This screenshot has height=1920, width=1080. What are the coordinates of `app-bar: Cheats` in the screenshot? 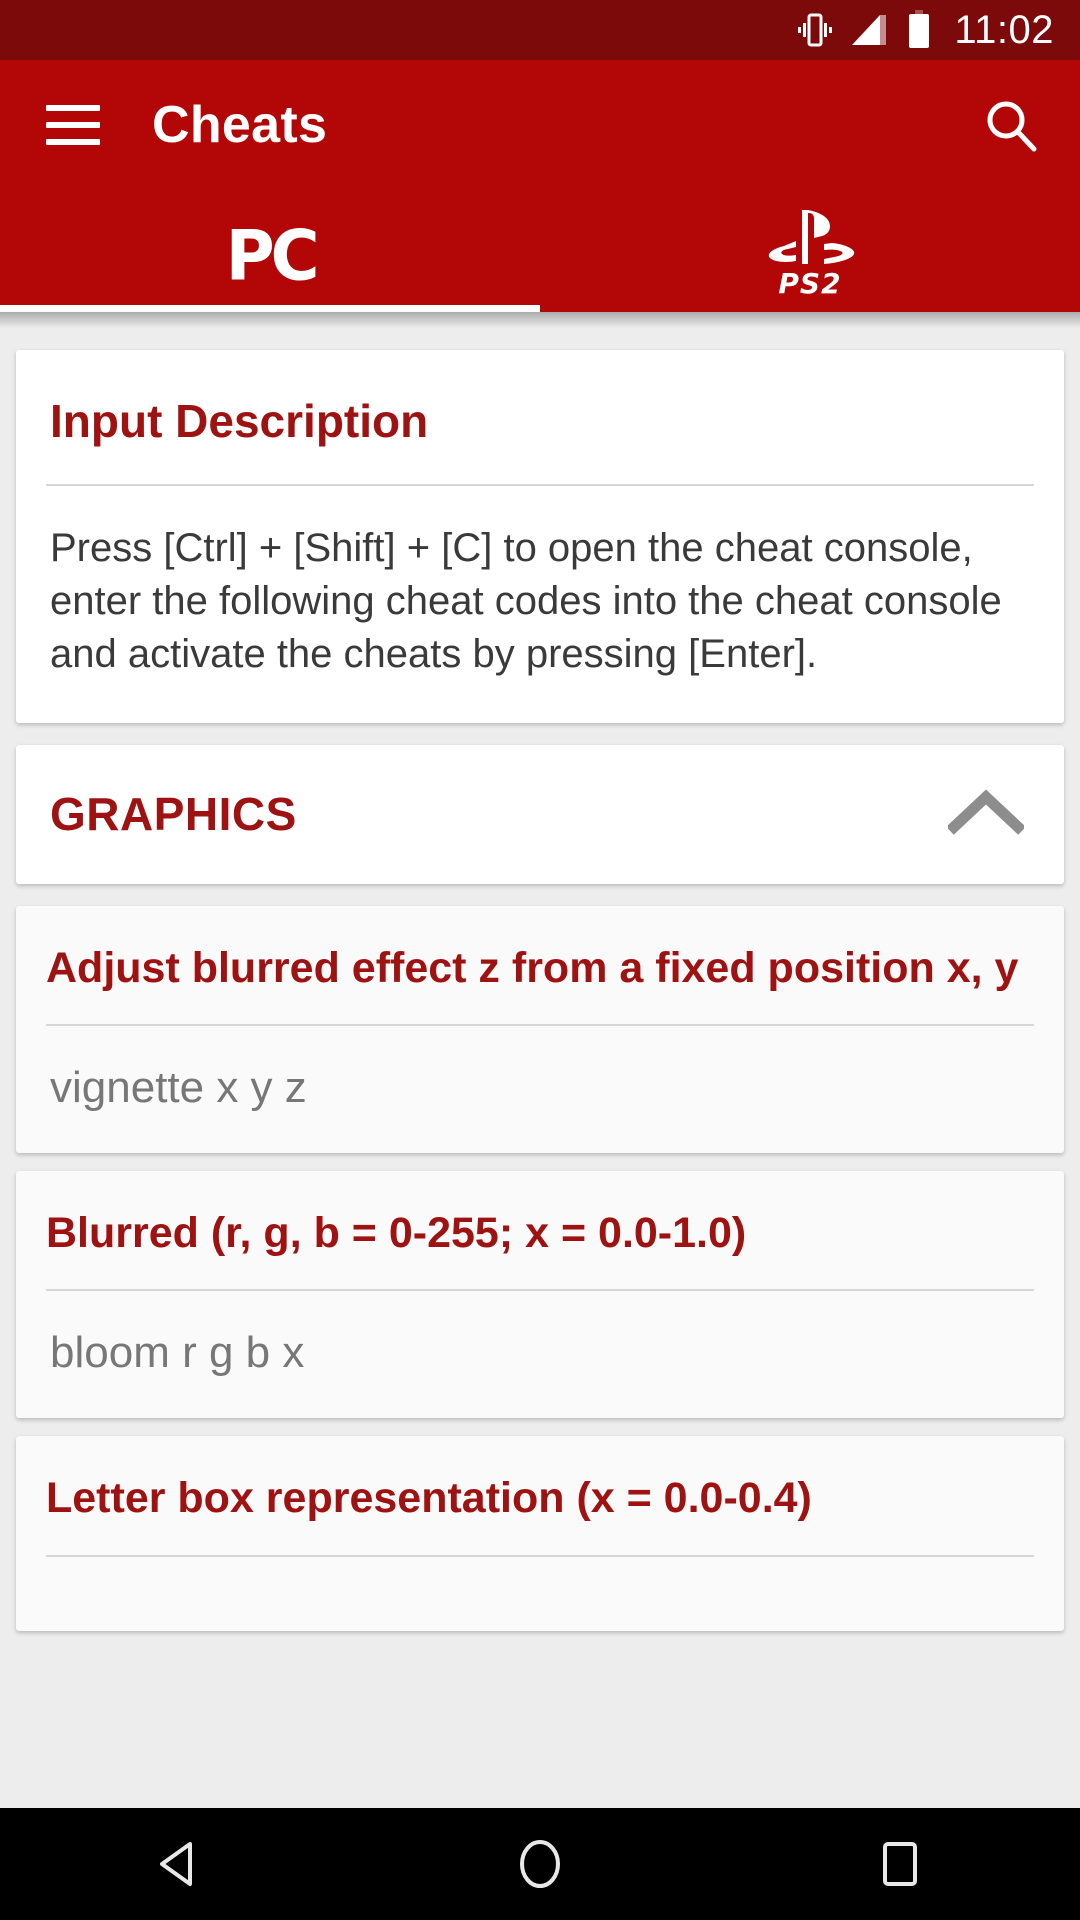 It's located at (540, 125).